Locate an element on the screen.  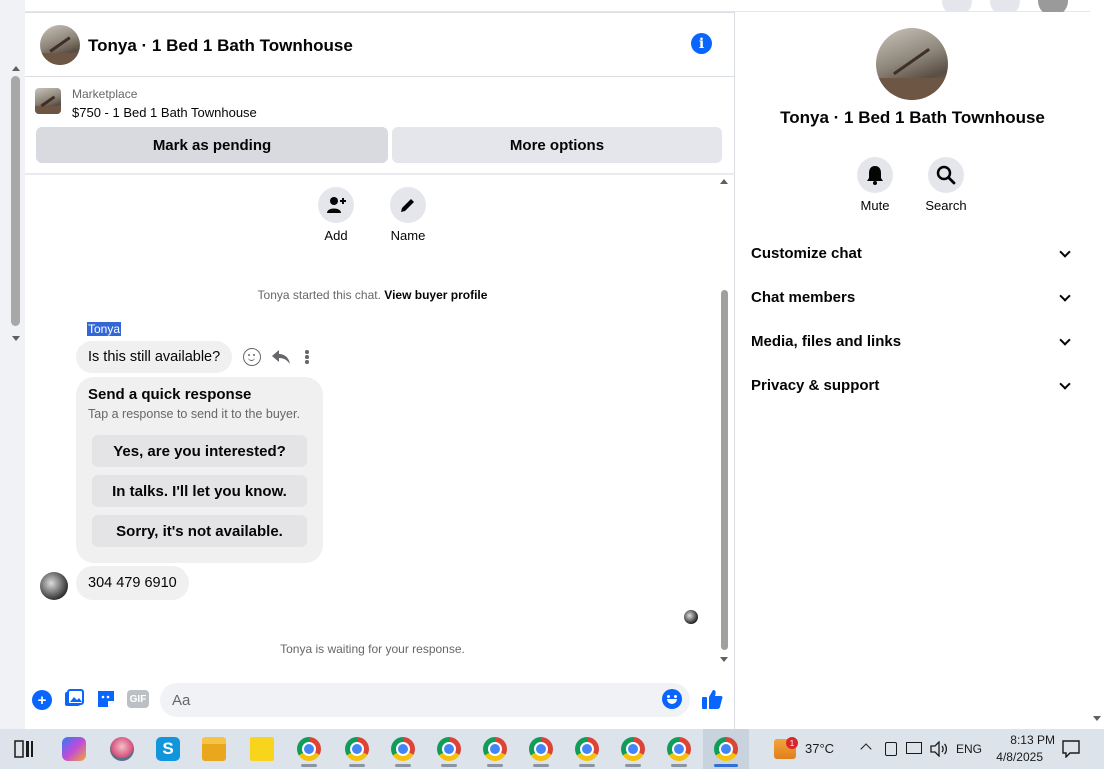
header-divider is located at coordinates (380, 76).